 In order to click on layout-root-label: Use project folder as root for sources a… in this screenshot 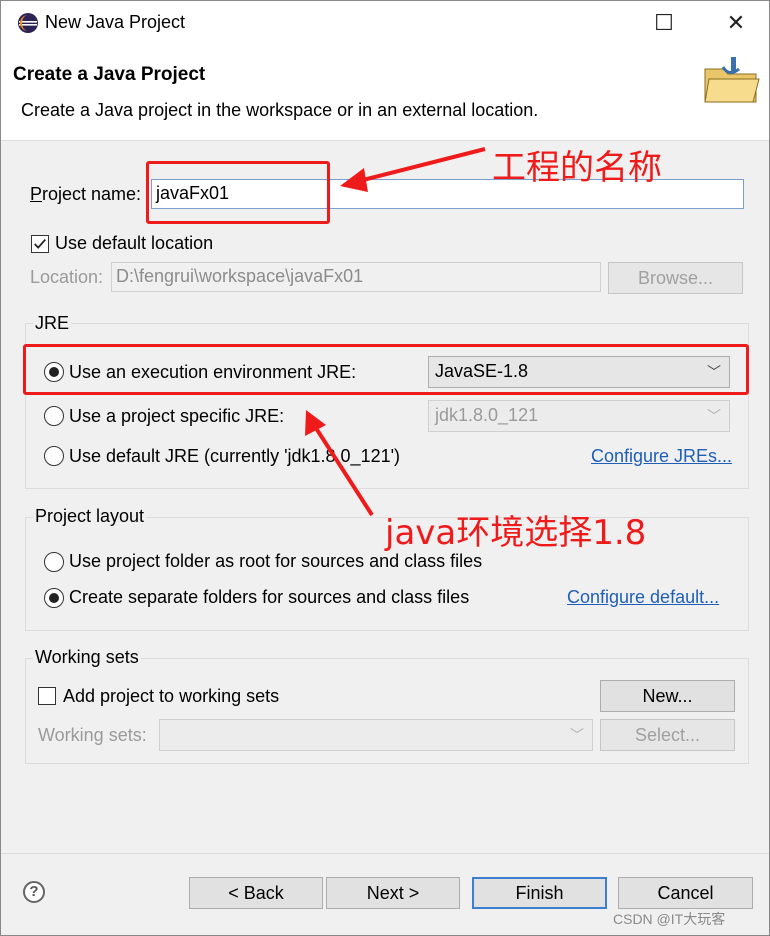, I will do `click(276, 561)`.